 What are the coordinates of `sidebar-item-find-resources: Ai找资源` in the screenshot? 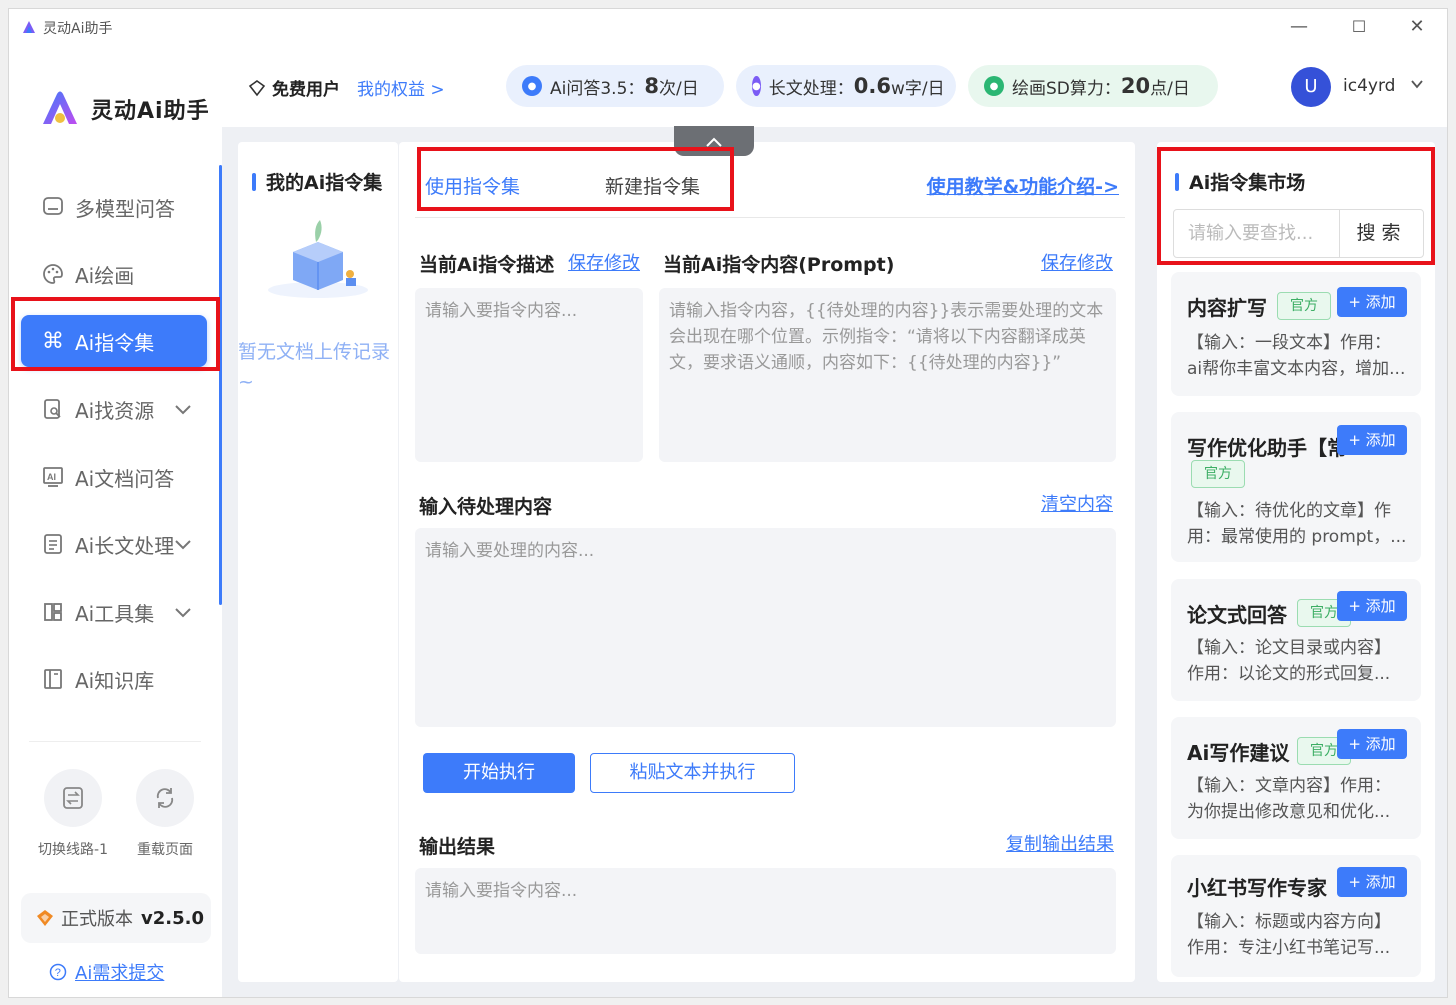 It's located at (114, 409).